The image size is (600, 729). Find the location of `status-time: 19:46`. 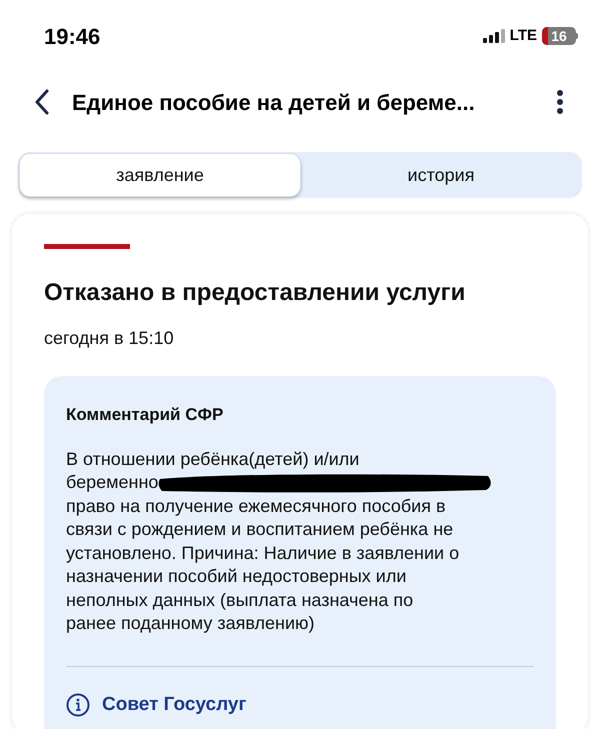

status-time: 19:46 is located at coordinates (72, 36).